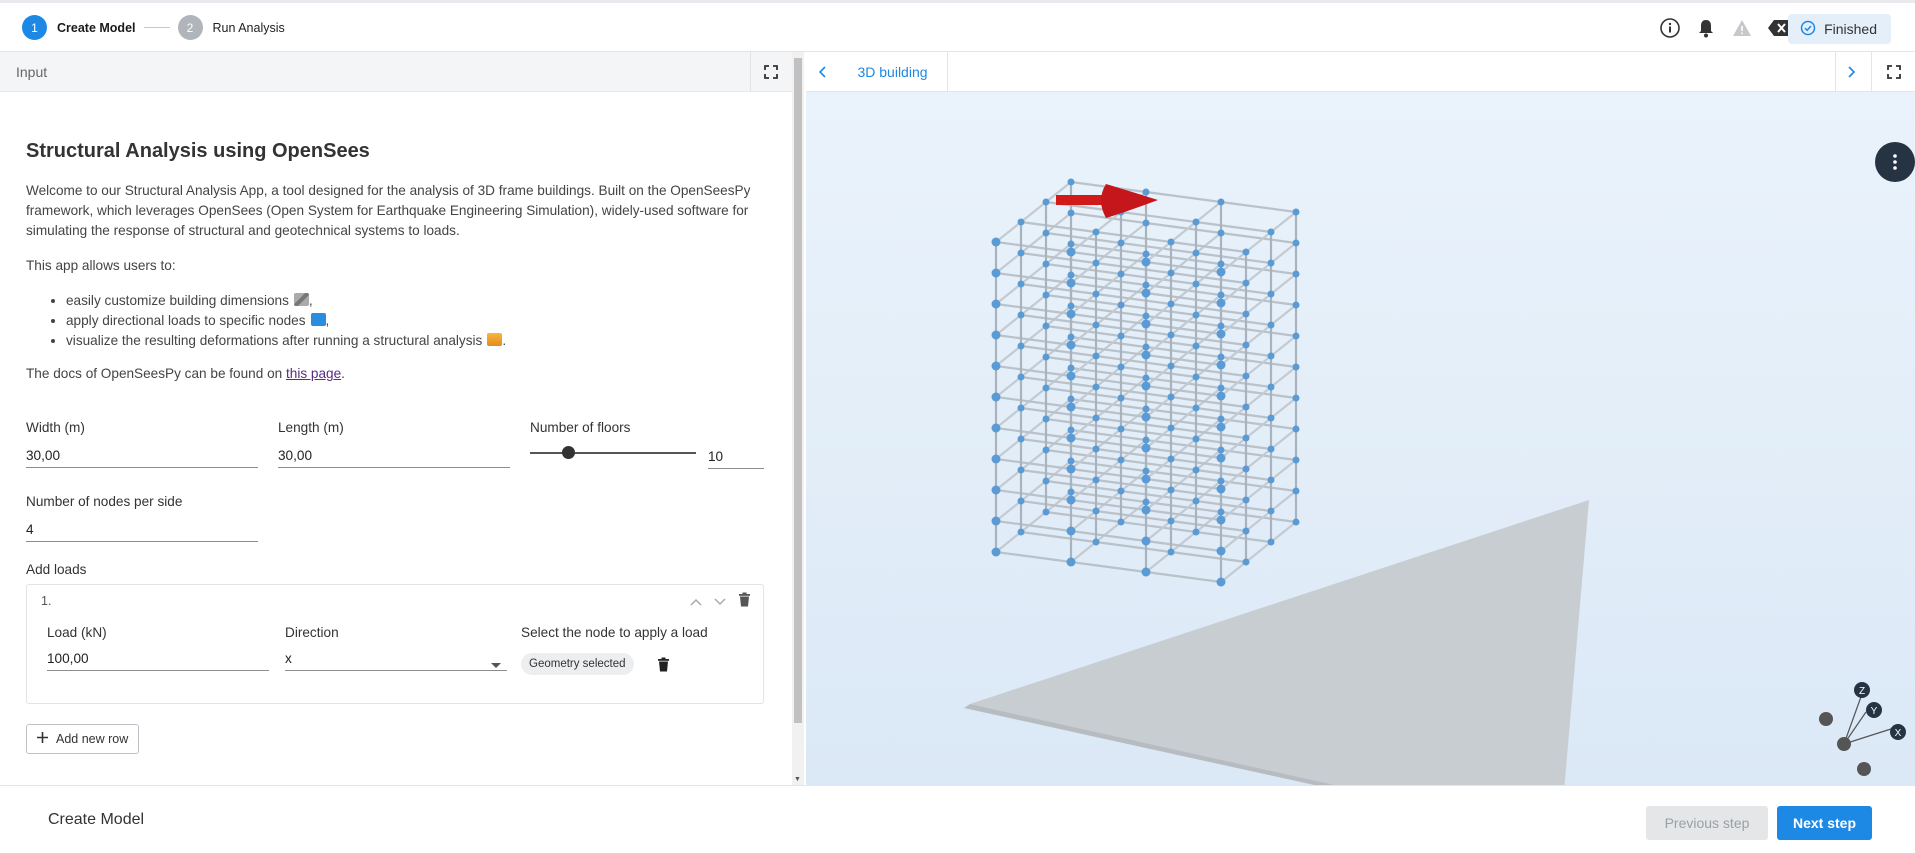 The image size is (1915, 853). I want to click on length-field: 30,00, so click(394, 455).